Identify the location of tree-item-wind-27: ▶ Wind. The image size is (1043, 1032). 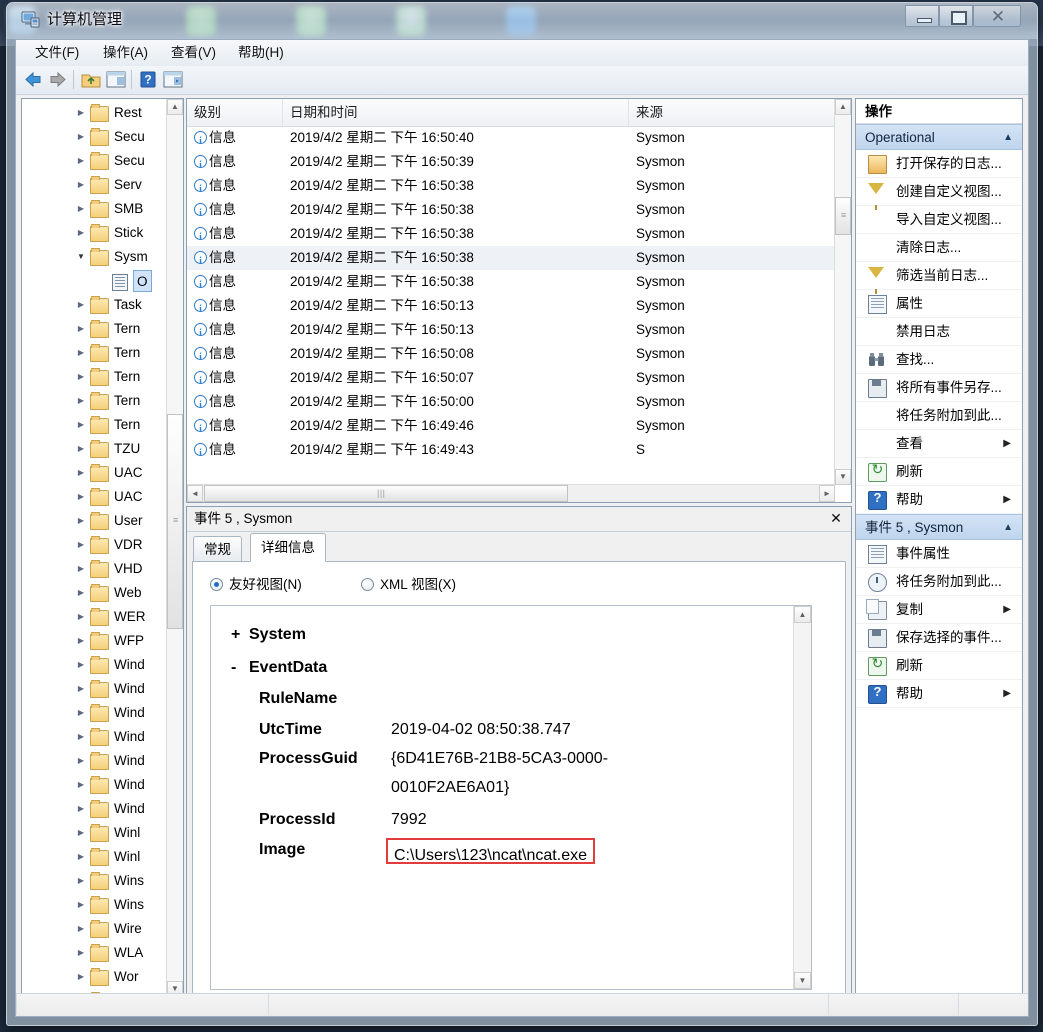
(102, 761).